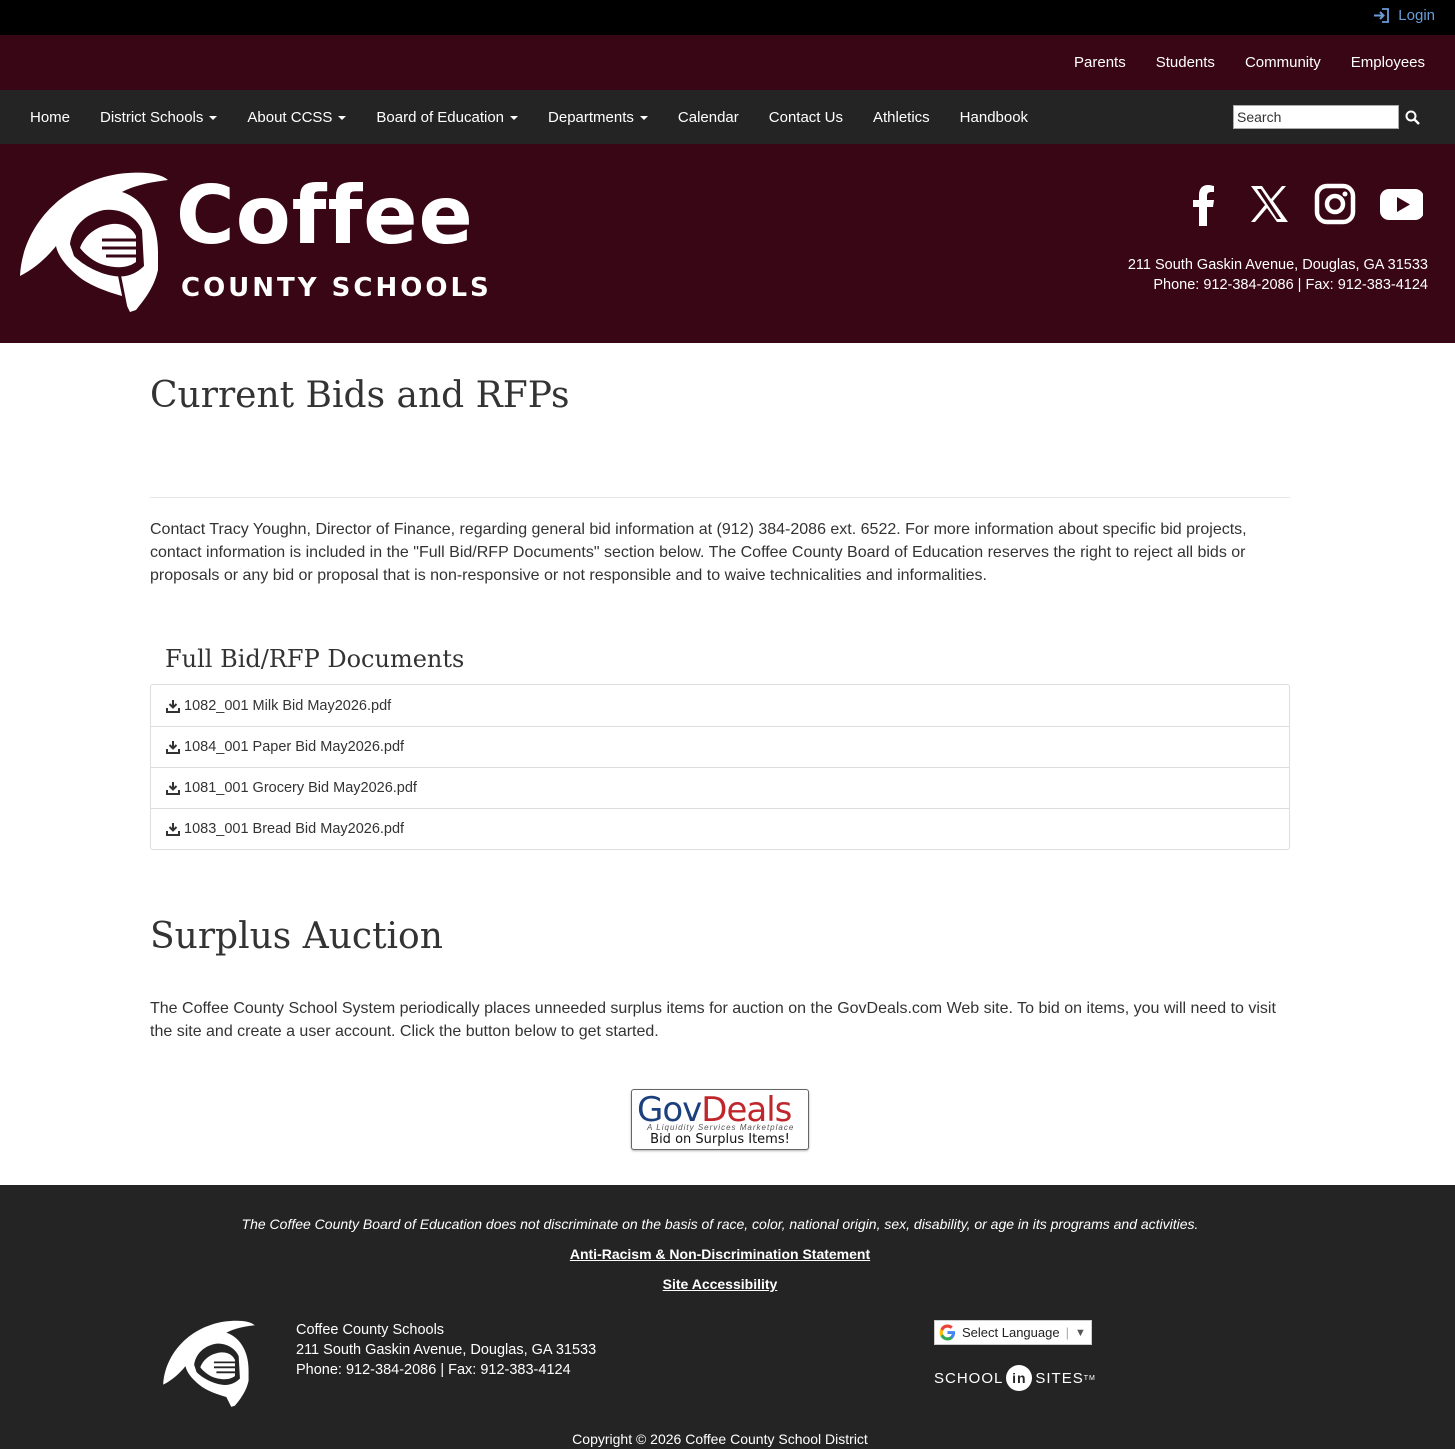 The height and width of the screenshot is (1449, 1455). I want to click on sis-sites-text: SITES, so click(1059, 1378).